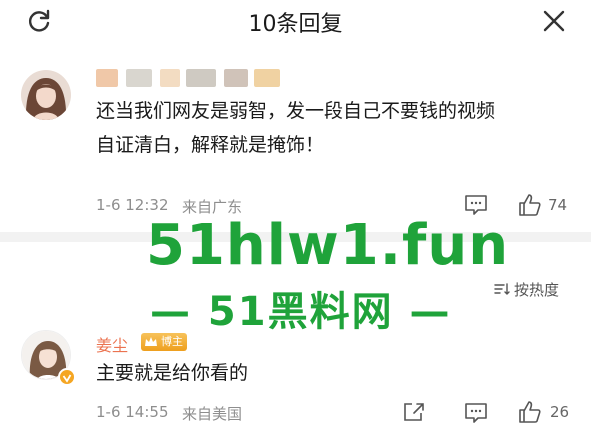 Image resolution: width=591 pixels, height=425 pixels. Describe the element at coordinates (67, 377) in the screenshot. I see `verified-badge-icon` at that location.